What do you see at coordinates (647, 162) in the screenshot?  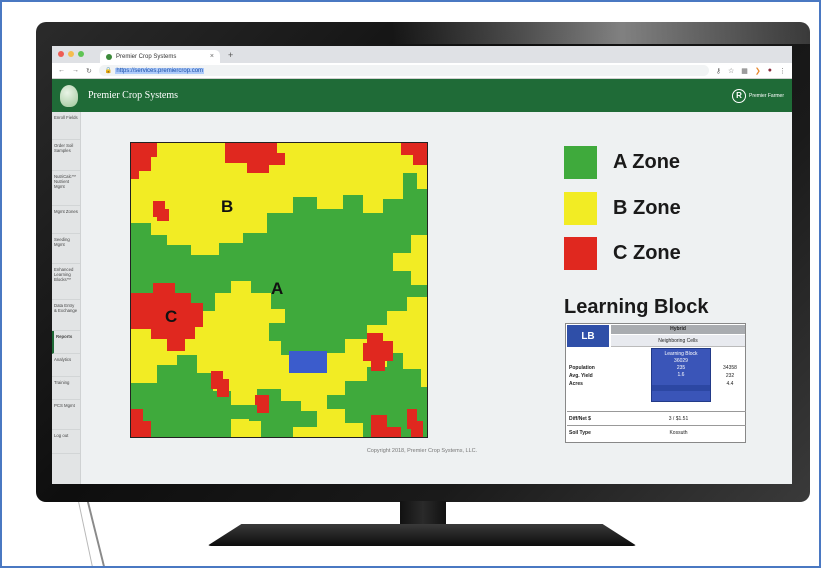 I see `legend-label: A Zone` at bounding box center [647, 162].